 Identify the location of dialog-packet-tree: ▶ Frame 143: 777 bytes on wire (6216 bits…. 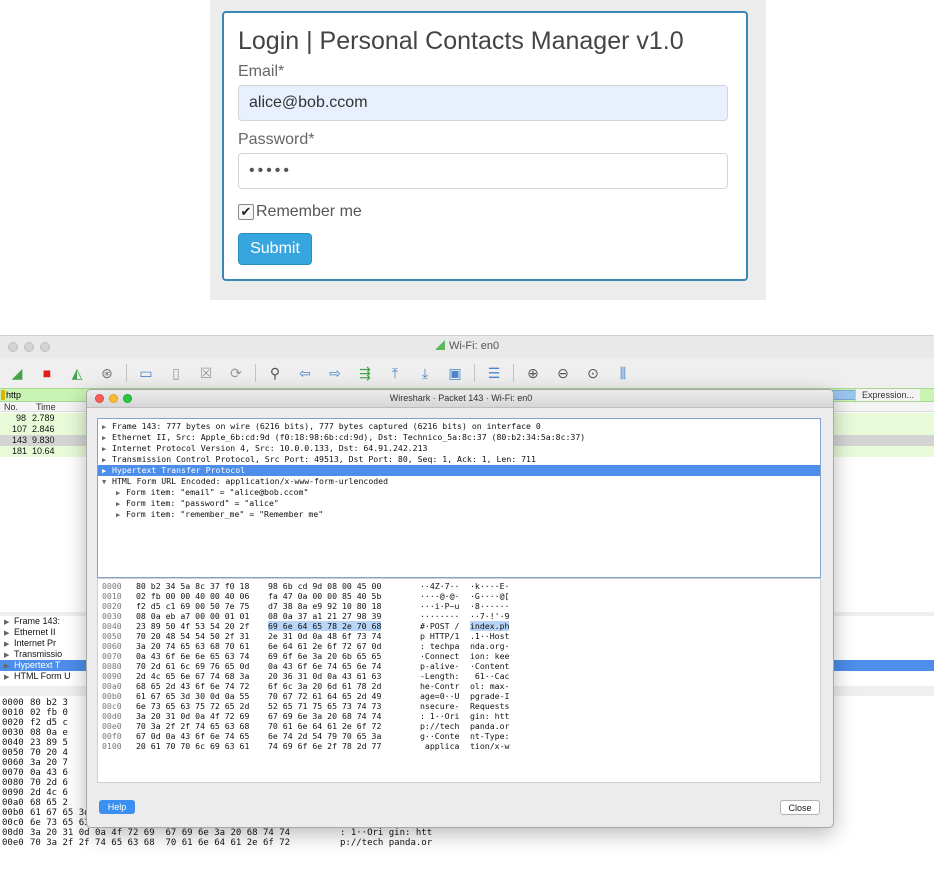
(459, 498).